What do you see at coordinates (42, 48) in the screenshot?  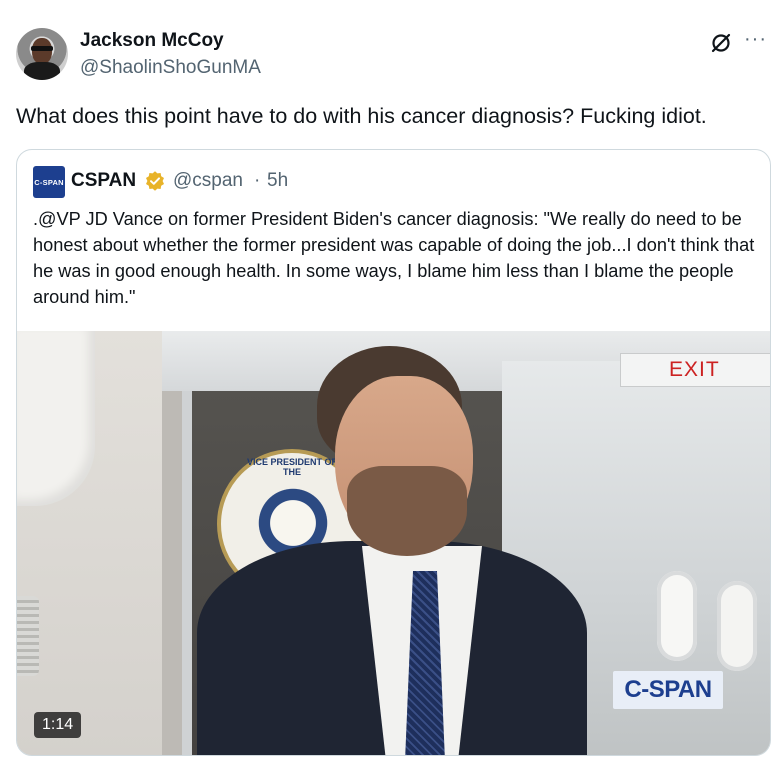 I see `avatar-sunglasses` at bounding box center [42, 48].